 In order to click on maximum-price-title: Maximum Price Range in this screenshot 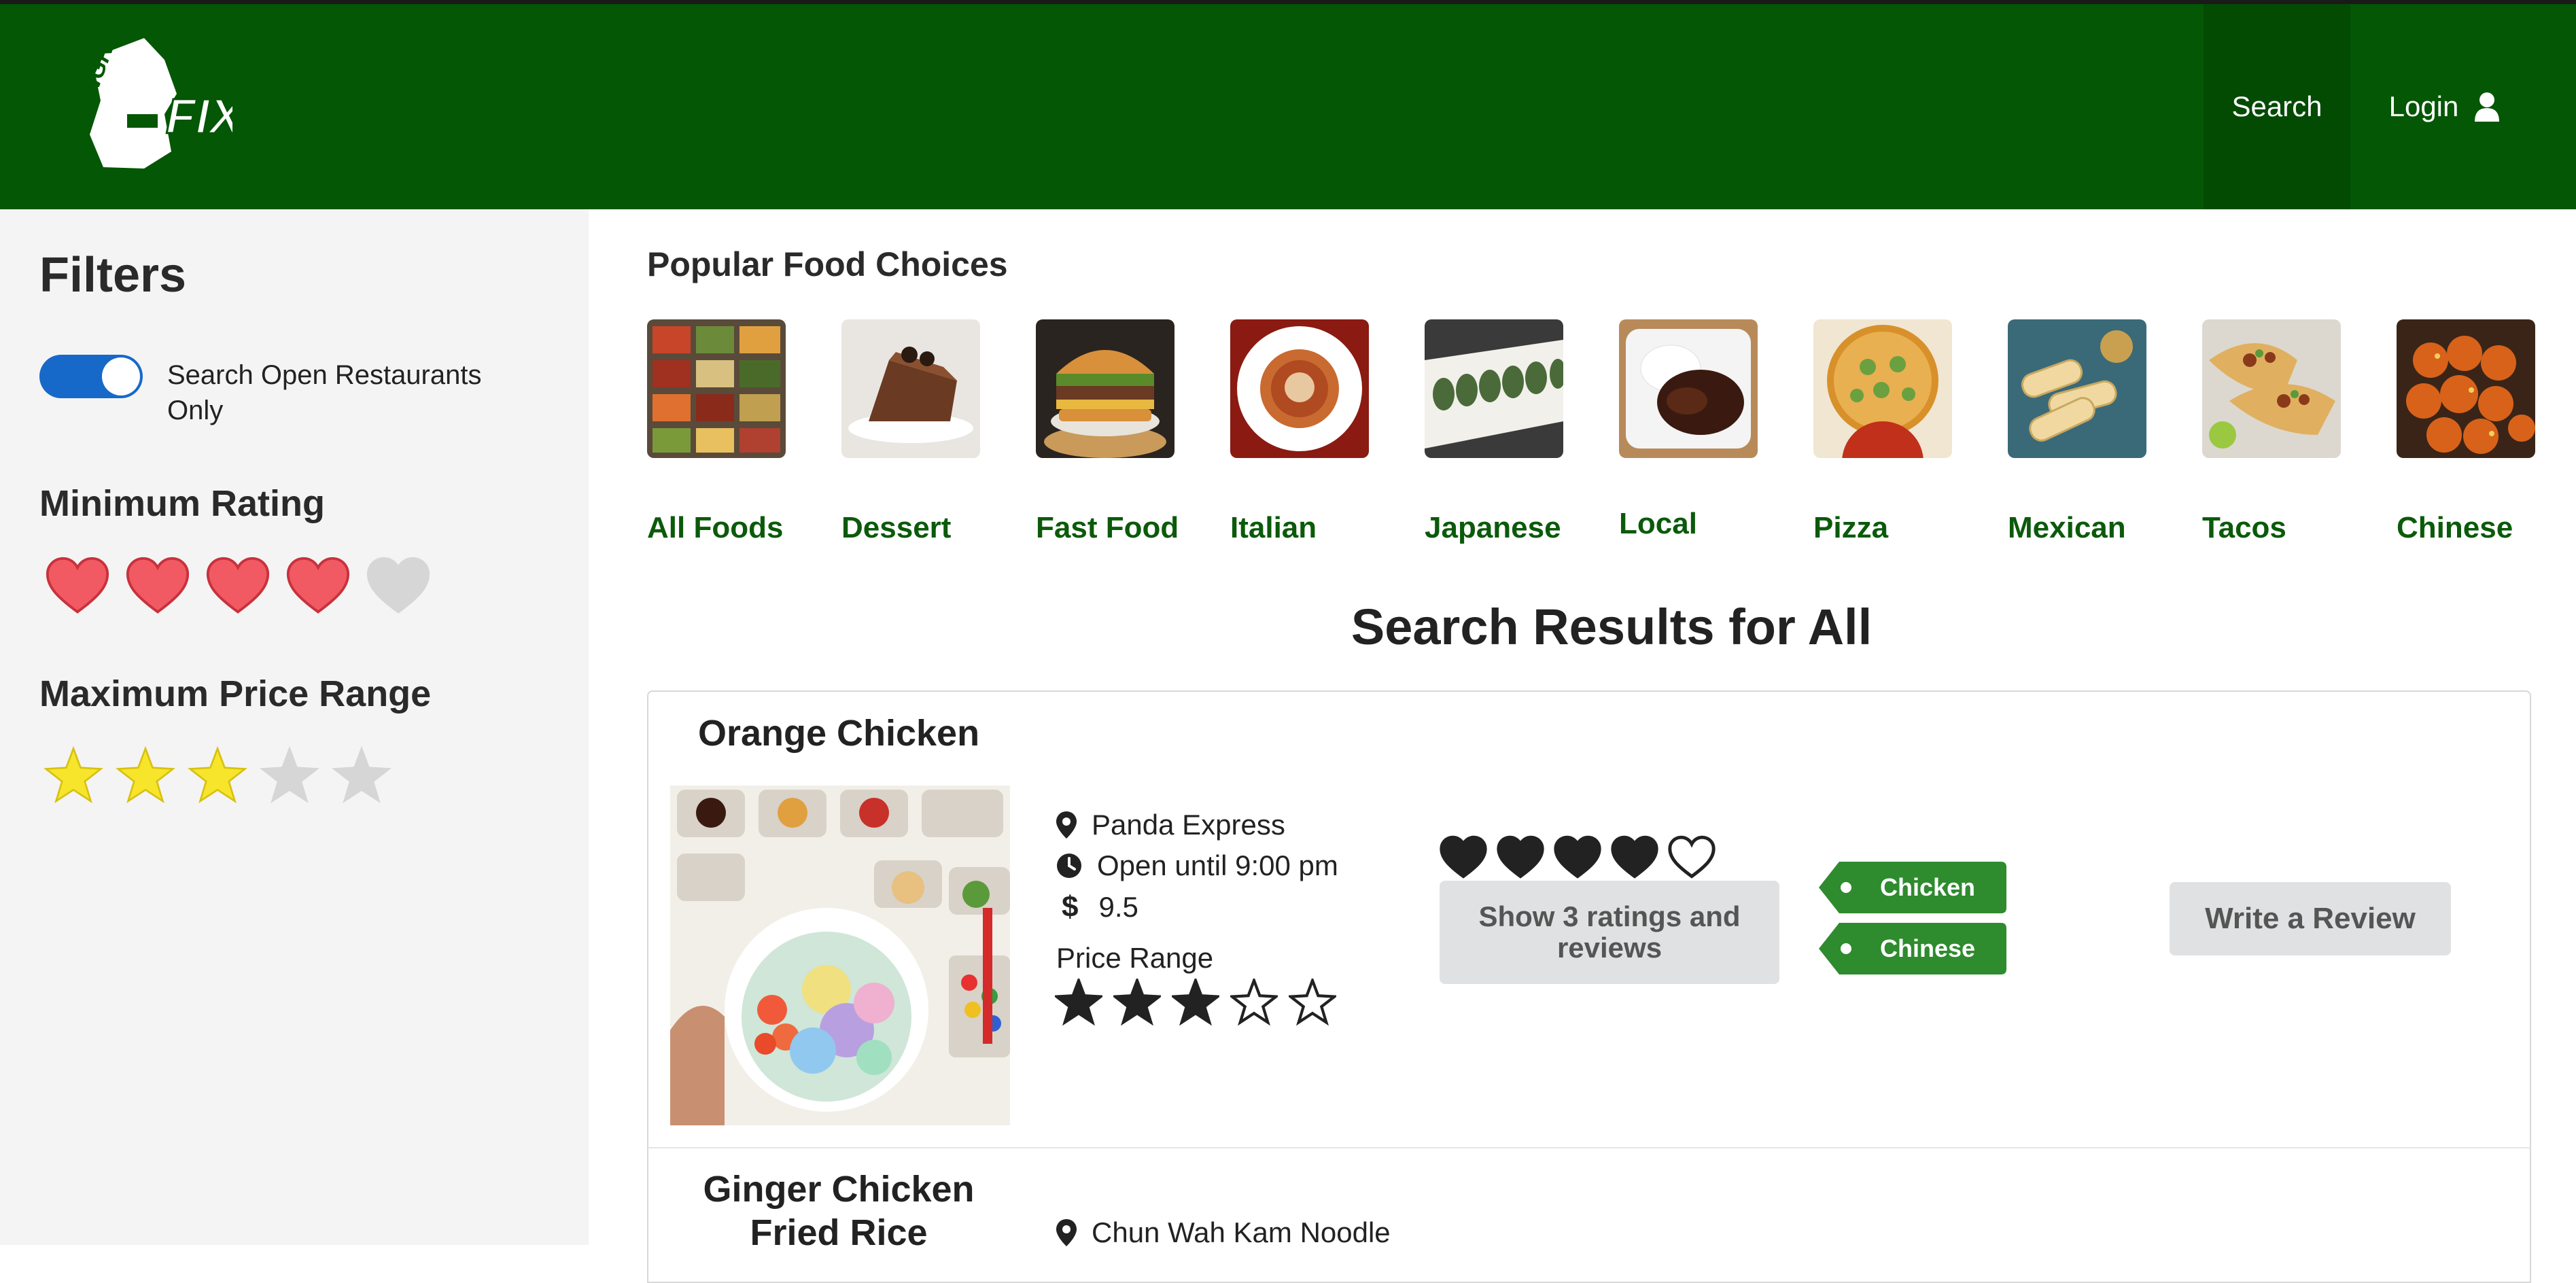, I will do `click(235, 694)`.